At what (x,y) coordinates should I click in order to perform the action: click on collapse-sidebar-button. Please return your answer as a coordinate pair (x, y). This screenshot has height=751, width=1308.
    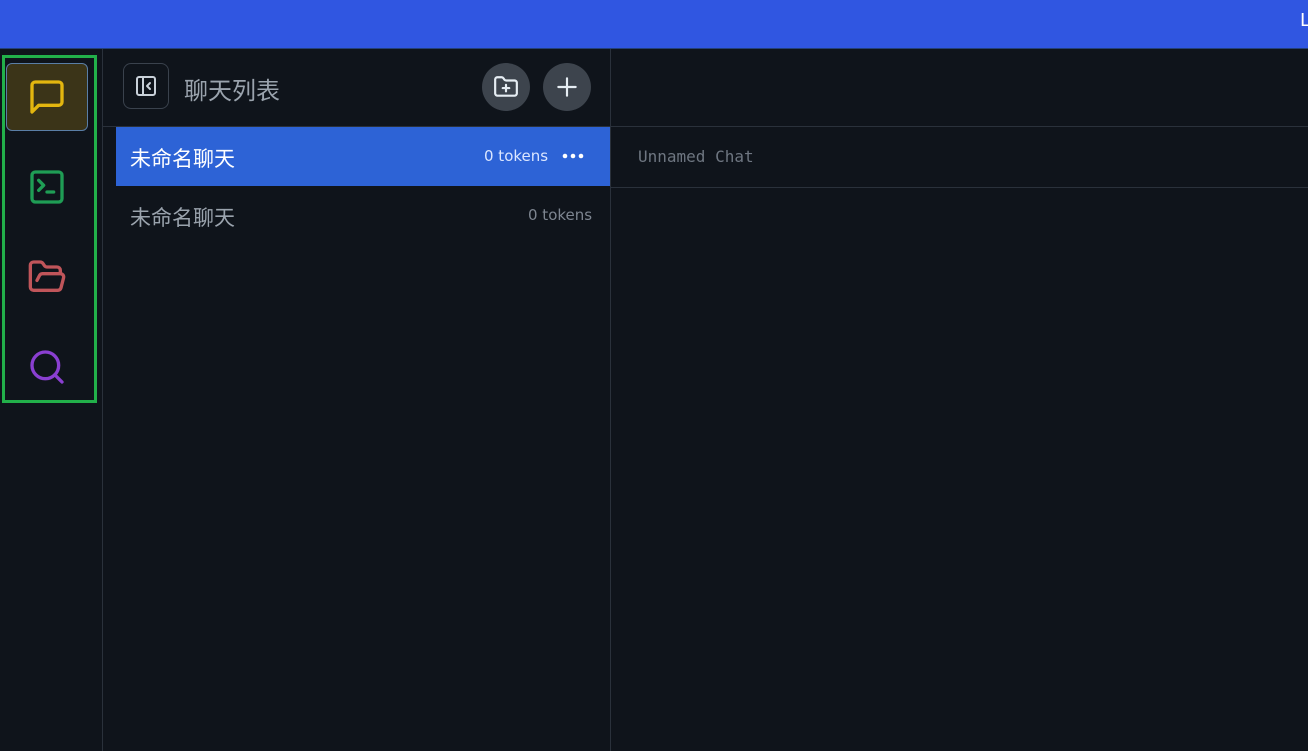
    Looking at the image, I should click on (146, 86).